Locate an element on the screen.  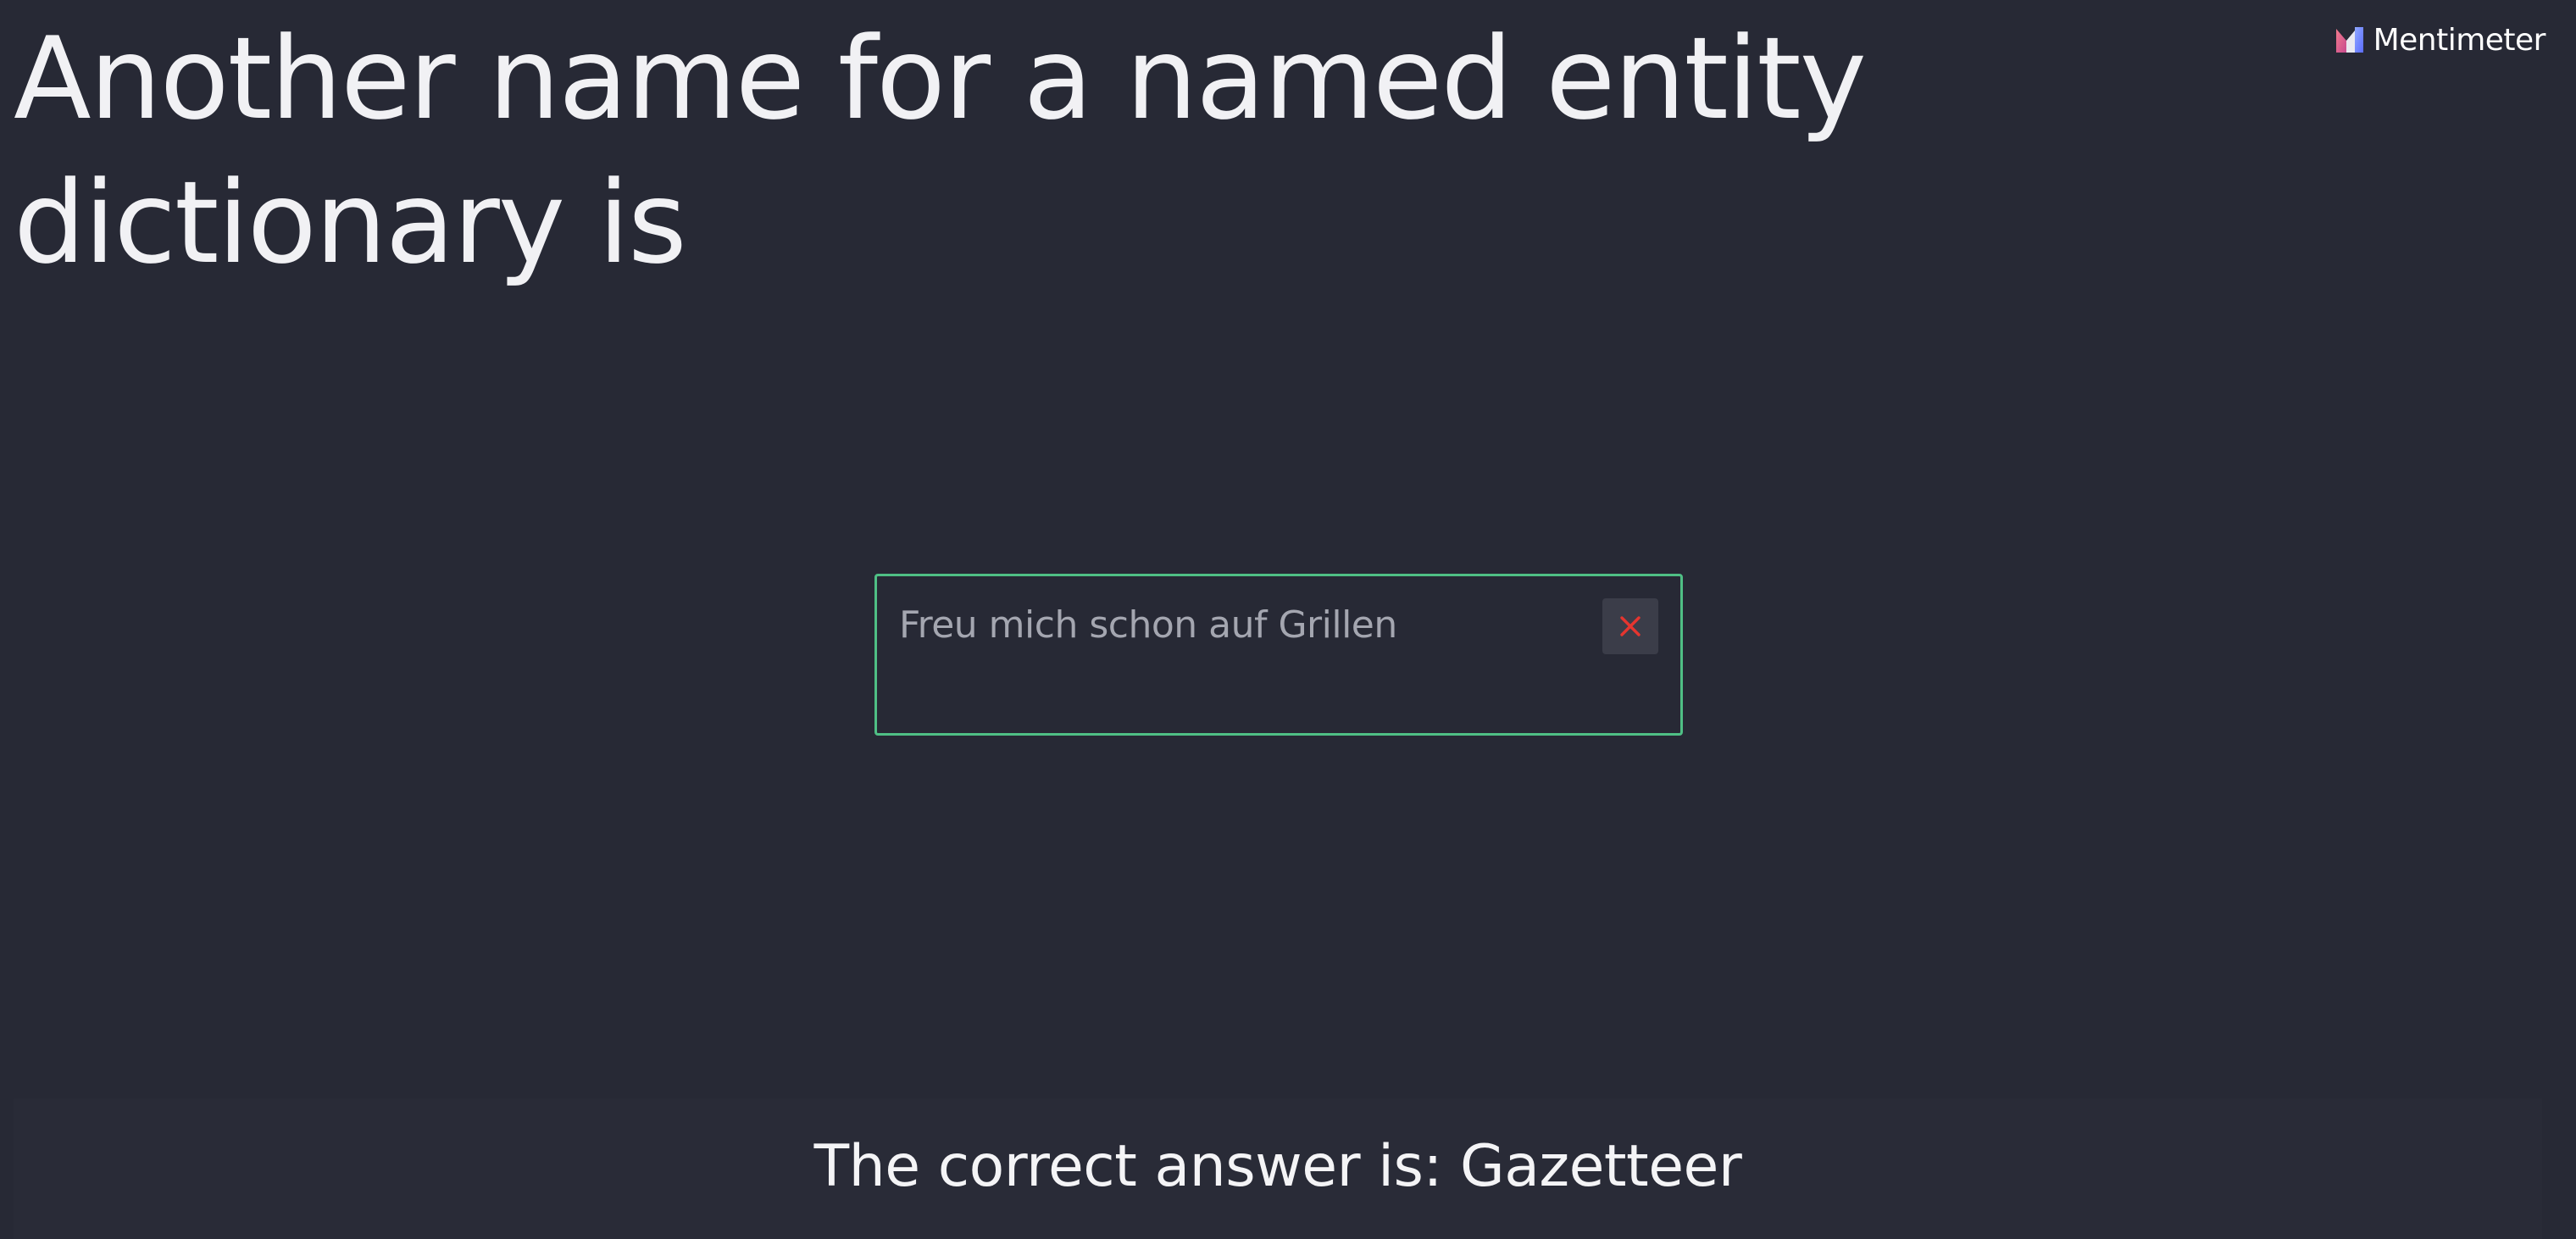
brand-logo: Mentimeter is located at coordinates (2440, 40).